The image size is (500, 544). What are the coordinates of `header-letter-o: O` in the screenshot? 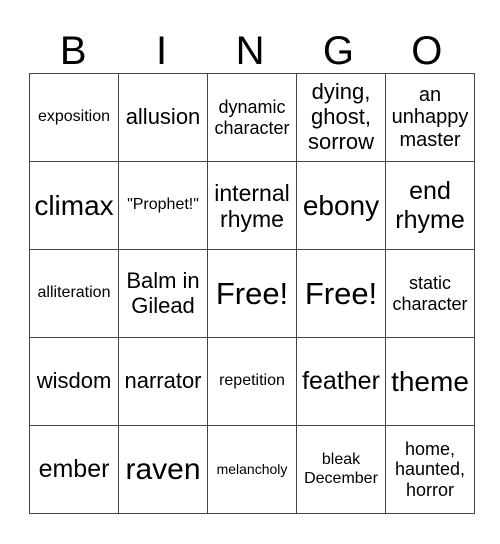 It's located at (427, 51).